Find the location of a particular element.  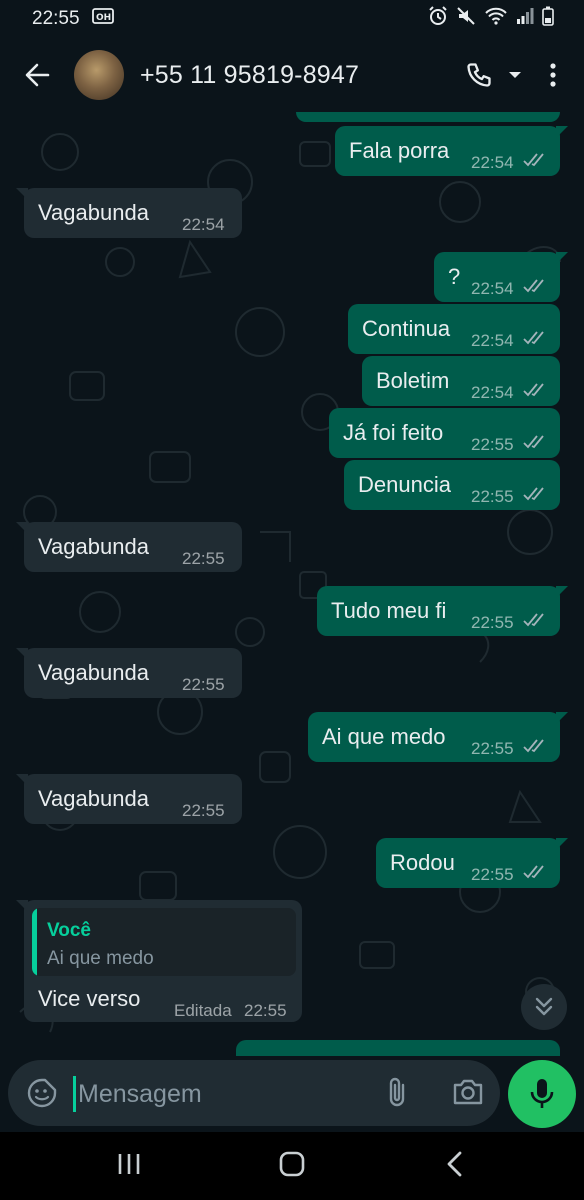

back-button is located at coordinates (37, 75).